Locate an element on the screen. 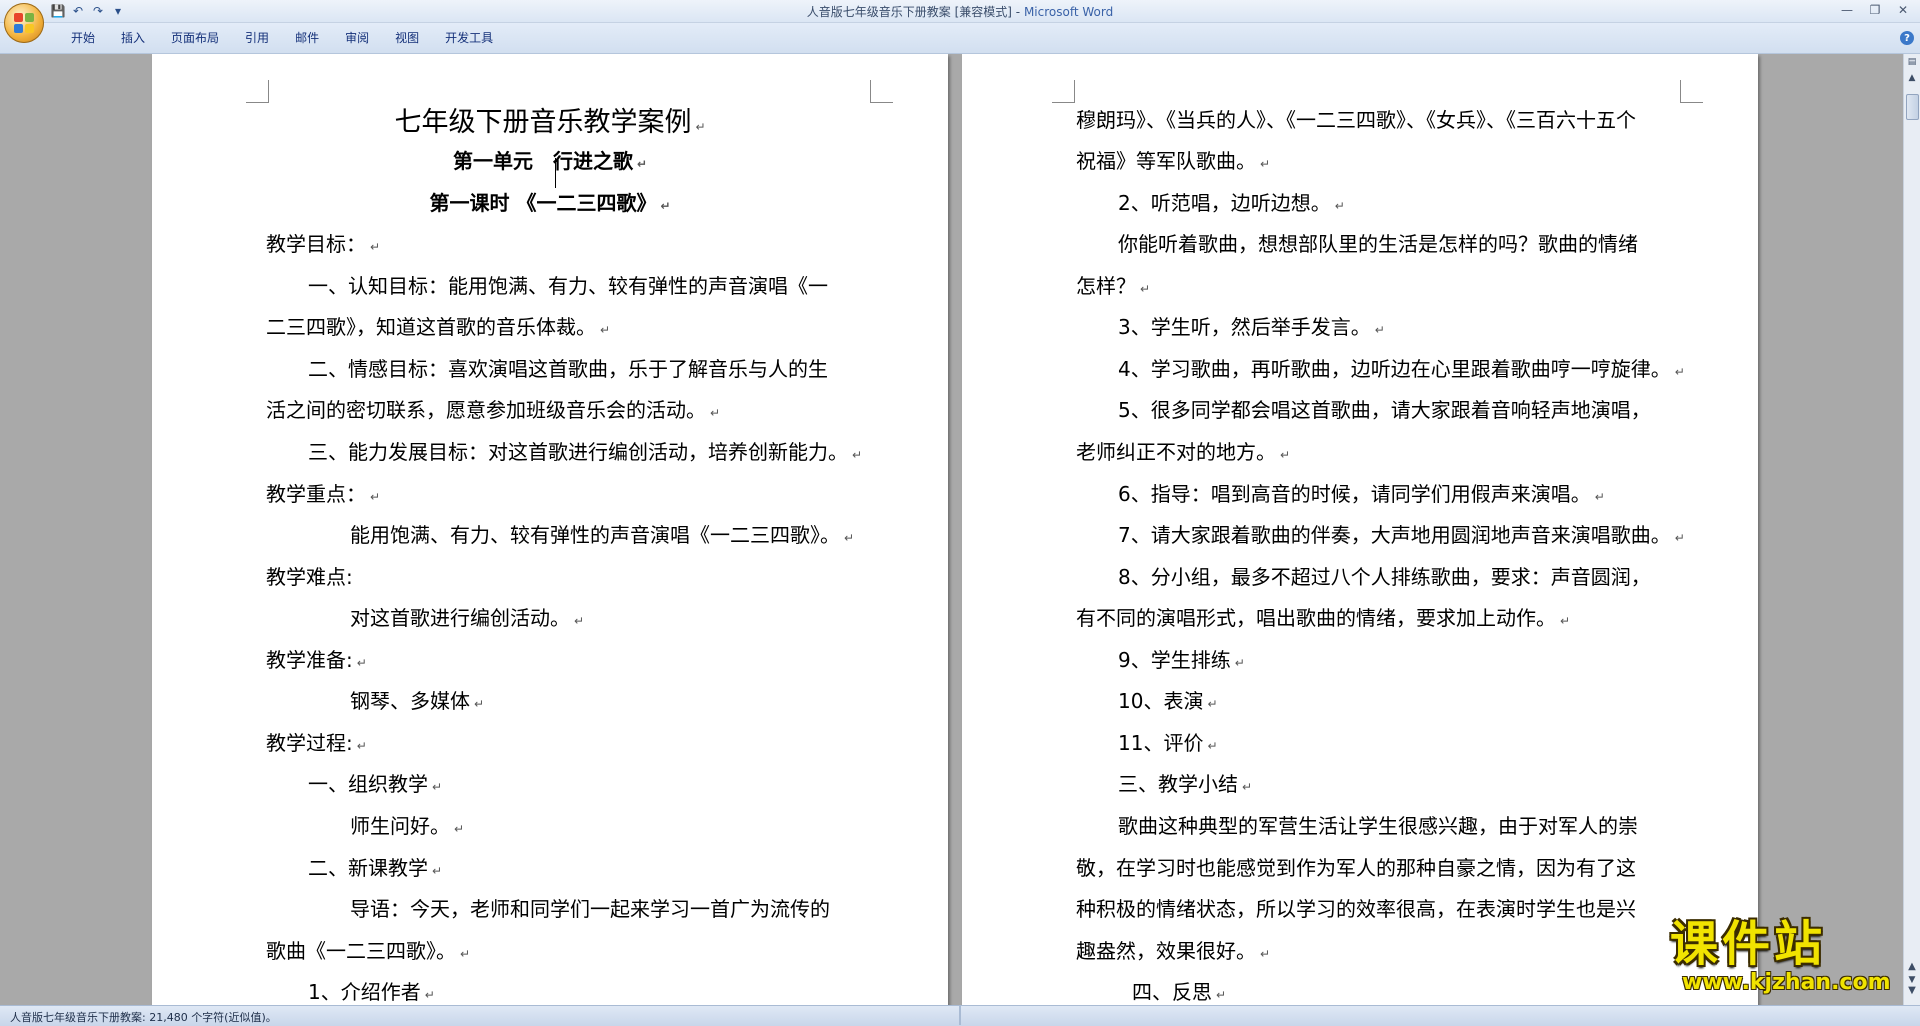 The height and width of the screenshot is (1026, 1920). tab-references: 引用 is located at coordinates (257, 38).